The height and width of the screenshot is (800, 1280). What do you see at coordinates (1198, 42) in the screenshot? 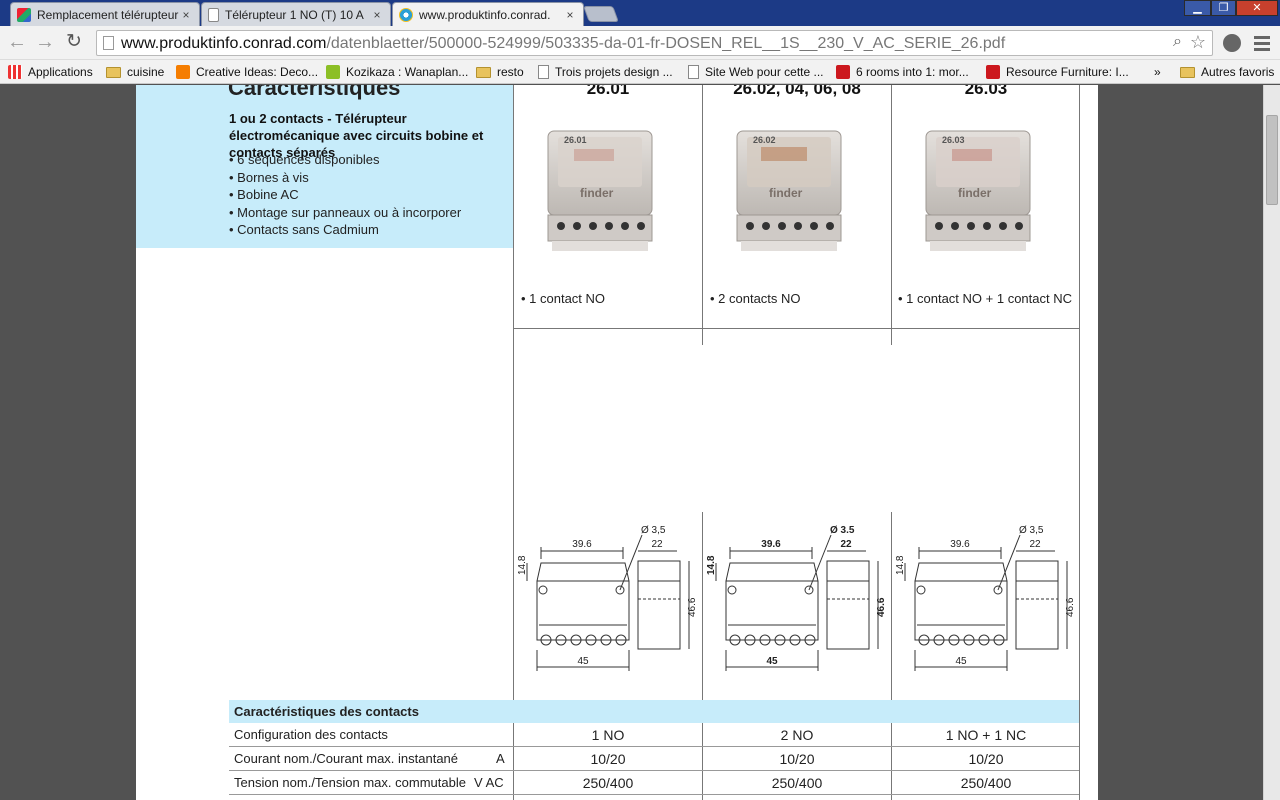
I see `bookmark-star-icon: ☆` at bounding box center [1198, 42].